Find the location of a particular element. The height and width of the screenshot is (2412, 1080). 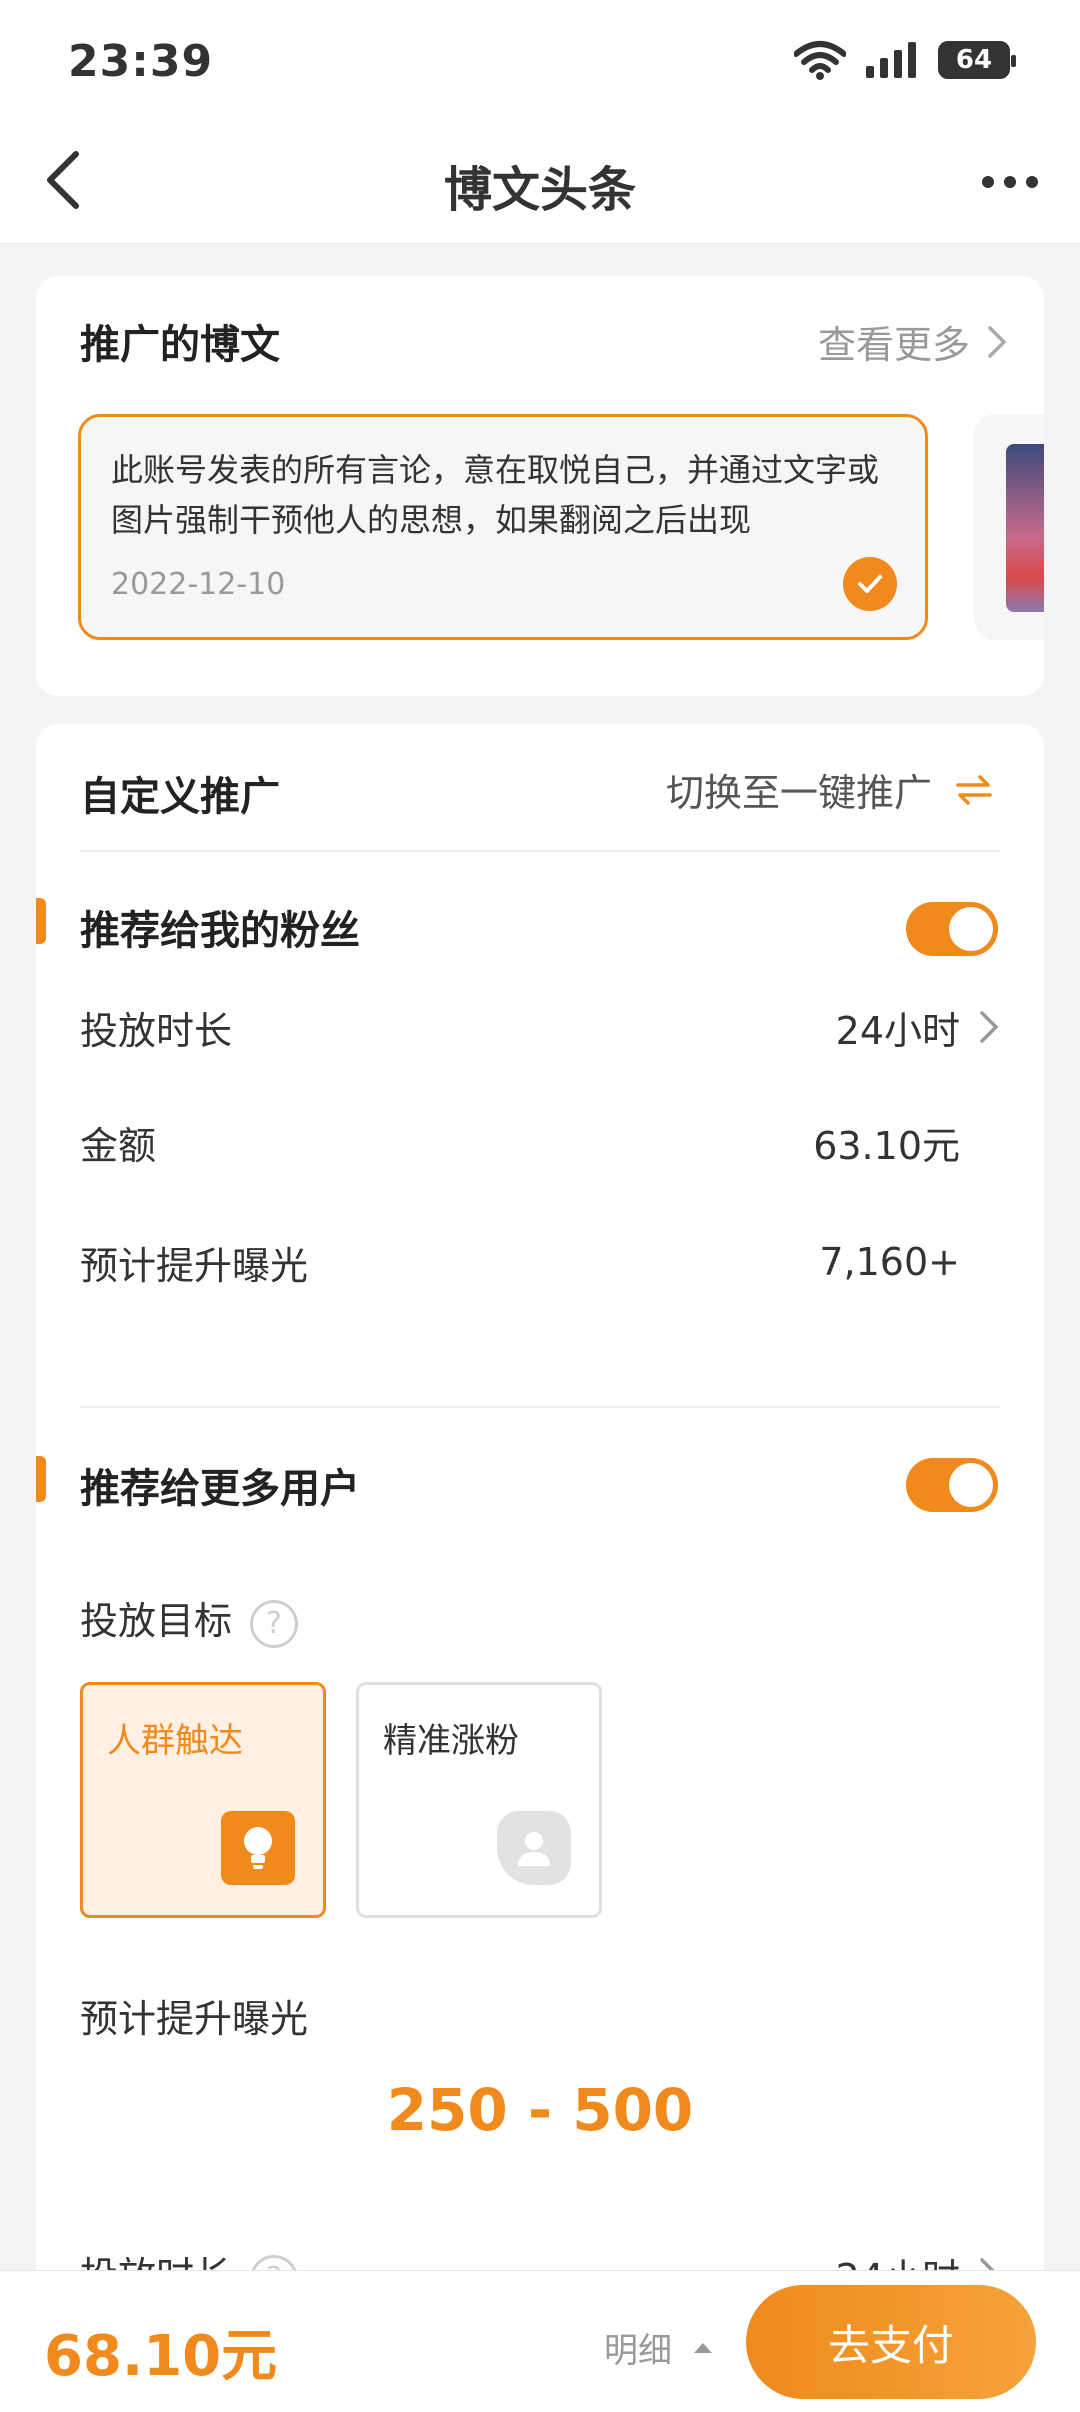

caret-up-icon is located at coordinates (703, 2347).